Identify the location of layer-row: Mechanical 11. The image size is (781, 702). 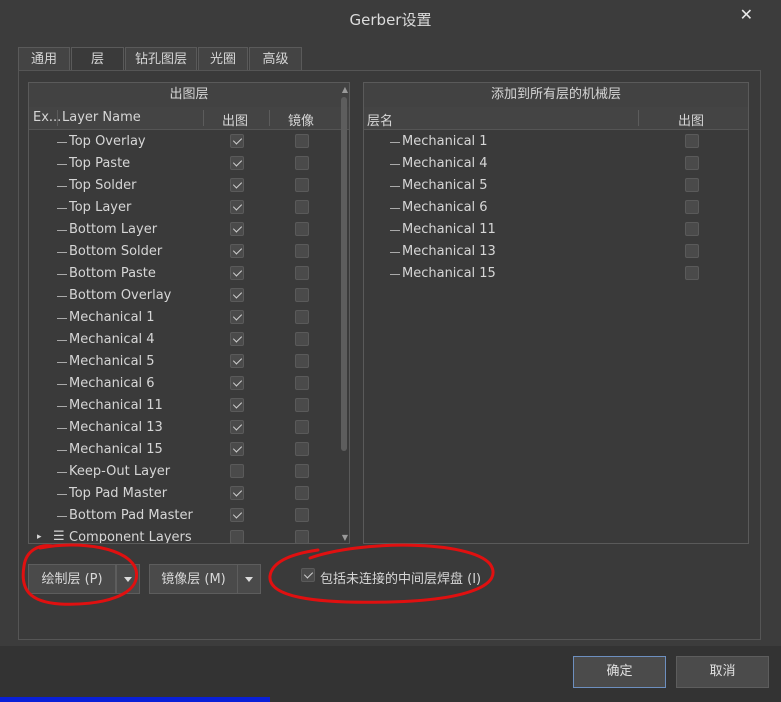
(189, 406).